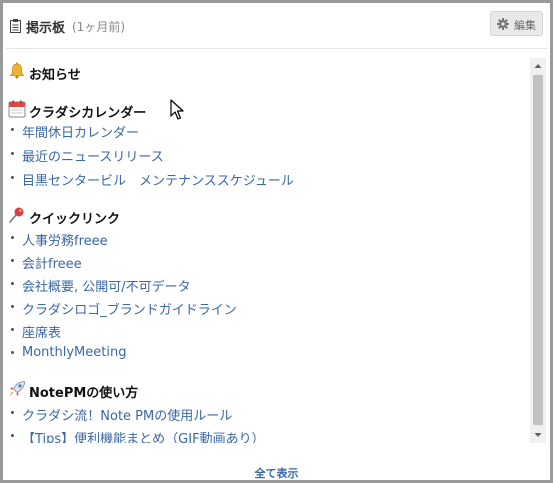 Image resolution: width=553 pixels, height=483 pixels. I want to click on link-building-maintenance-schedule: 目黒センタービル メンテナンススケジュール, so click(158, 179).